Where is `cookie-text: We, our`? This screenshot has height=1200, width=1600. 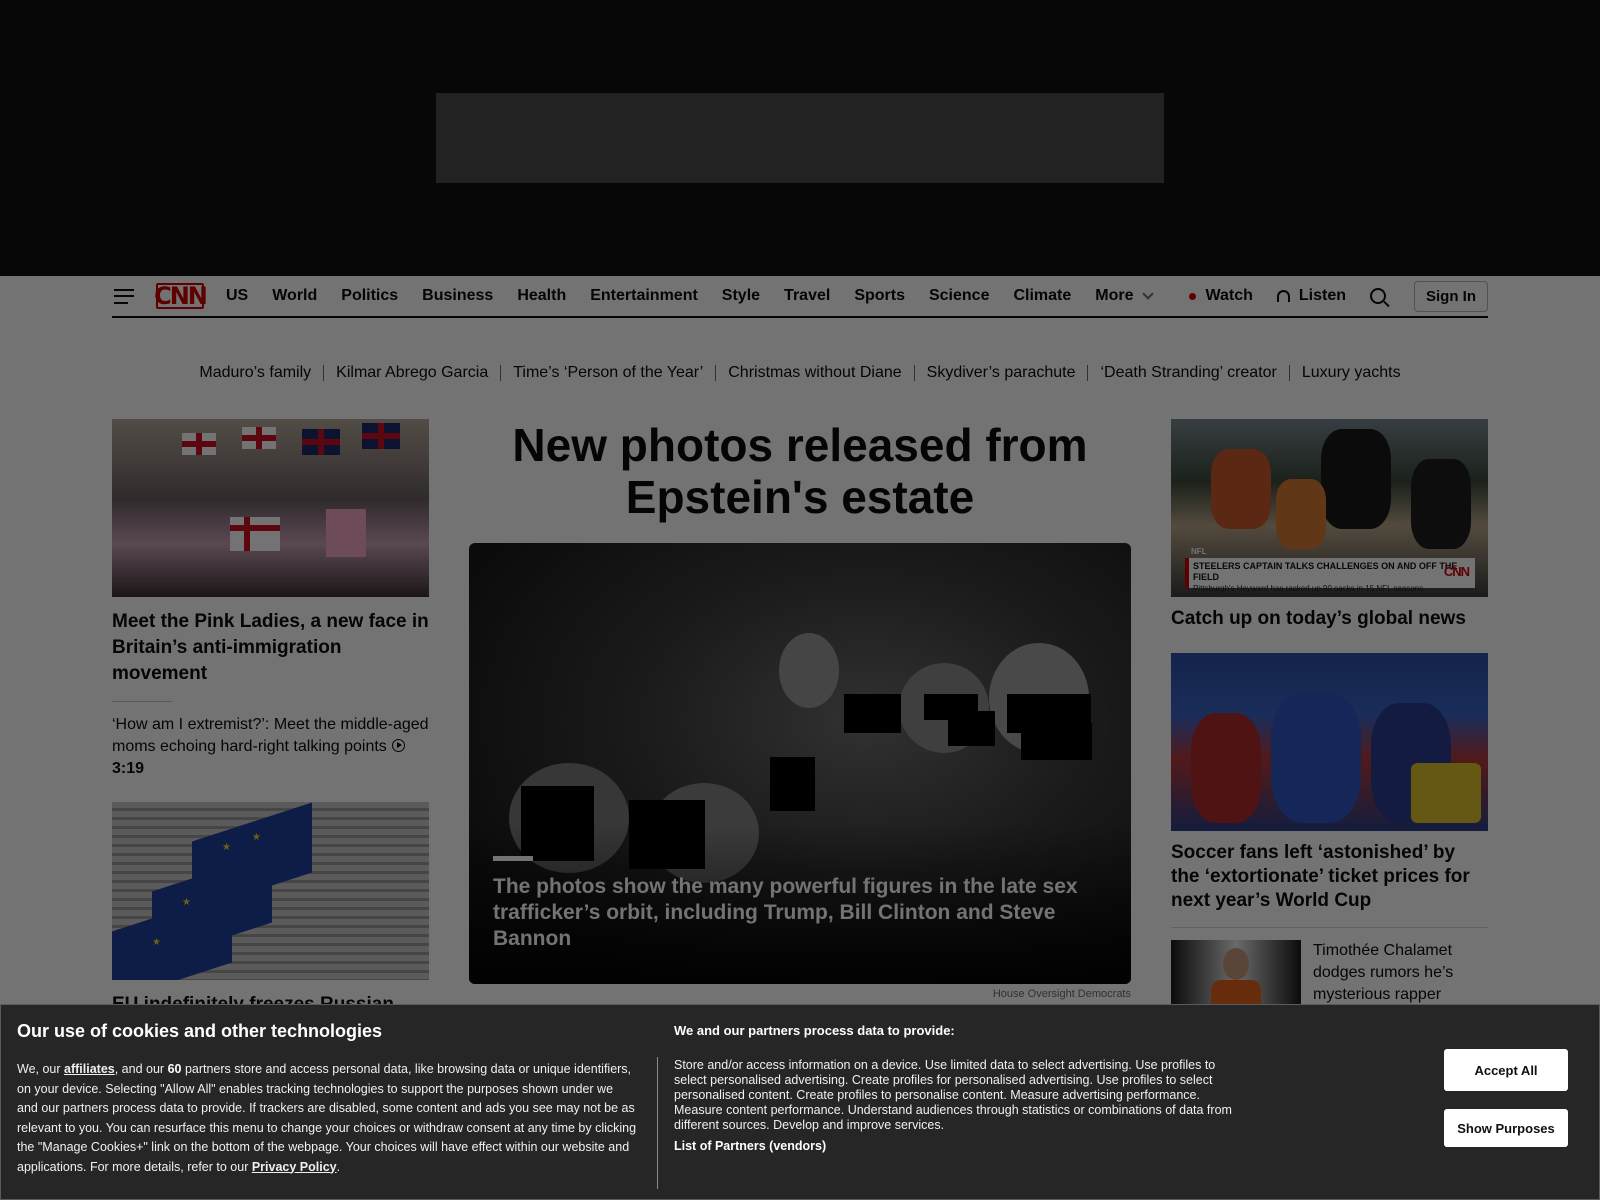 cookie-text: We, our is located at coordinates (41, 1069).